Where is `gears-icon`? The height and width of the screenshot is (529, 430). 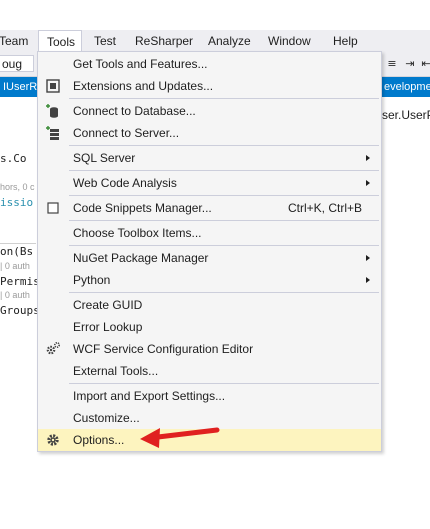
gears-icon is located at coordinates (53, 348).